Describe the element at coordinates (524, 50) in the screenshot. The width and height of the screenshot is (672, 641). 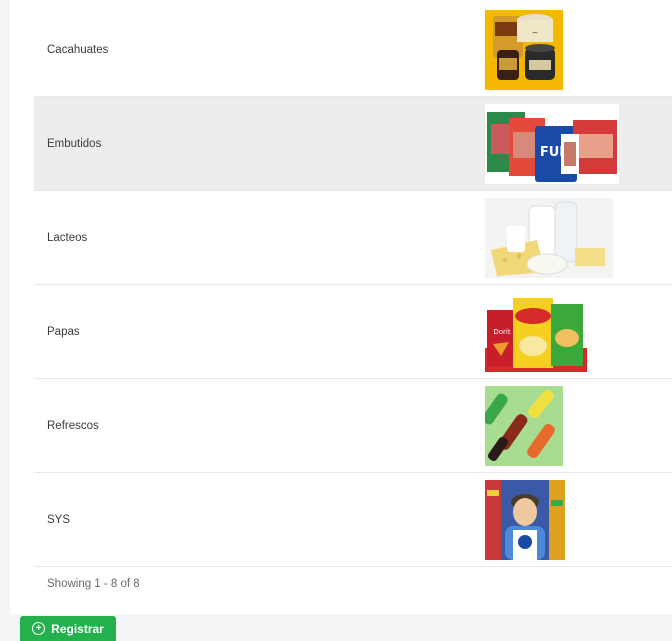
I see `peanuts-product-image: ~` at that location.